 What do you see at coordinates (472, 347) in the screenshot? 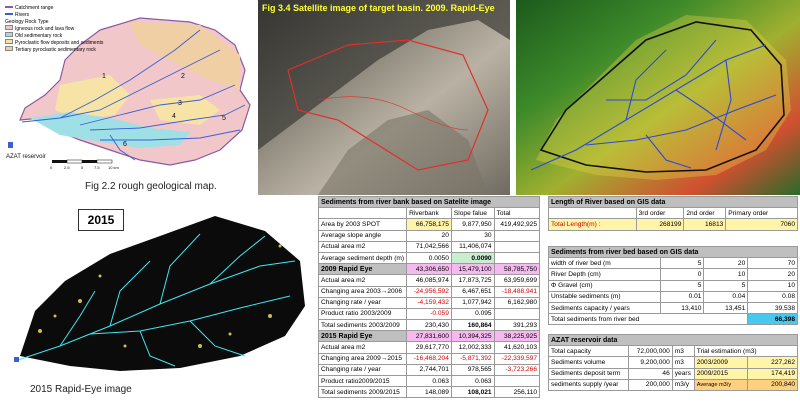
I see `cell: 12,002,333` at bounding box center [472, 347].